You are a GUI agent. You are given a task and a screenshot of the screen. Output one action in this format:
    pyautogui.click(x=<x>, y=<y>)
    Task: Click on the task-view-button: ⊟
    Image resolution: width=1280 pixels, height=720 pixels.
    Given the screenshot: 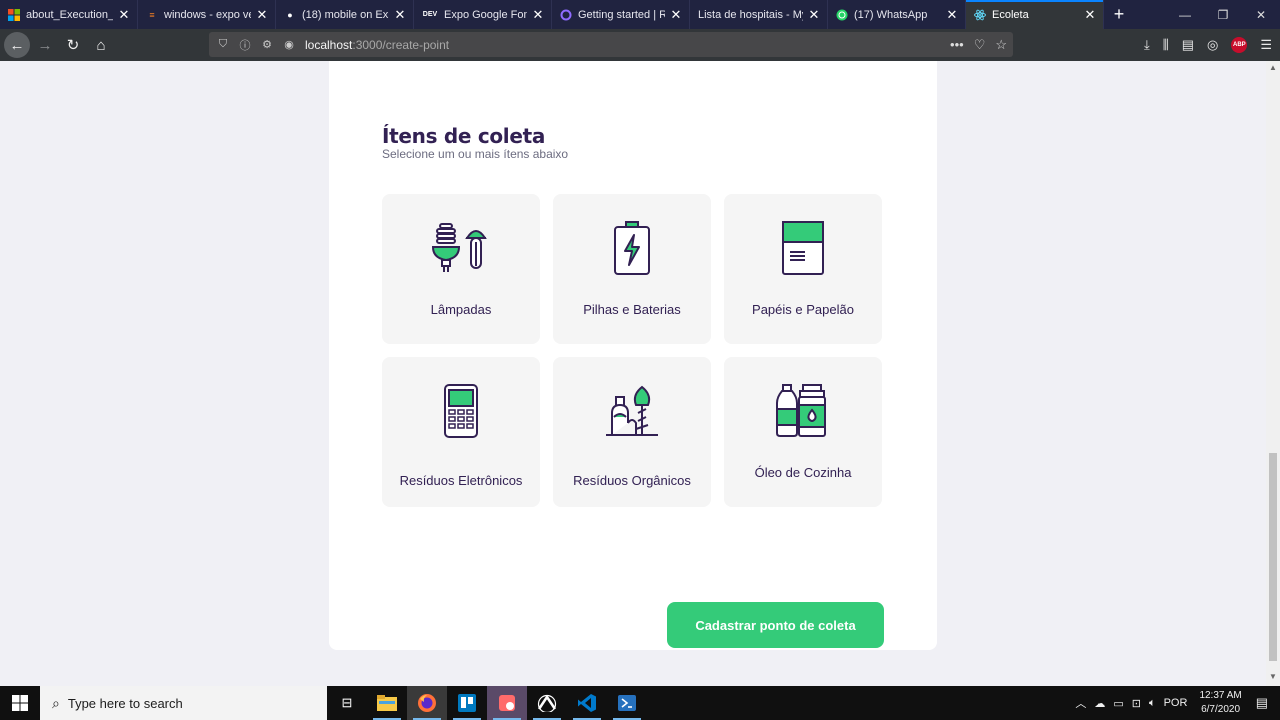 What is the action you would take?
    pyautogui.click(x=347, y=703)
    